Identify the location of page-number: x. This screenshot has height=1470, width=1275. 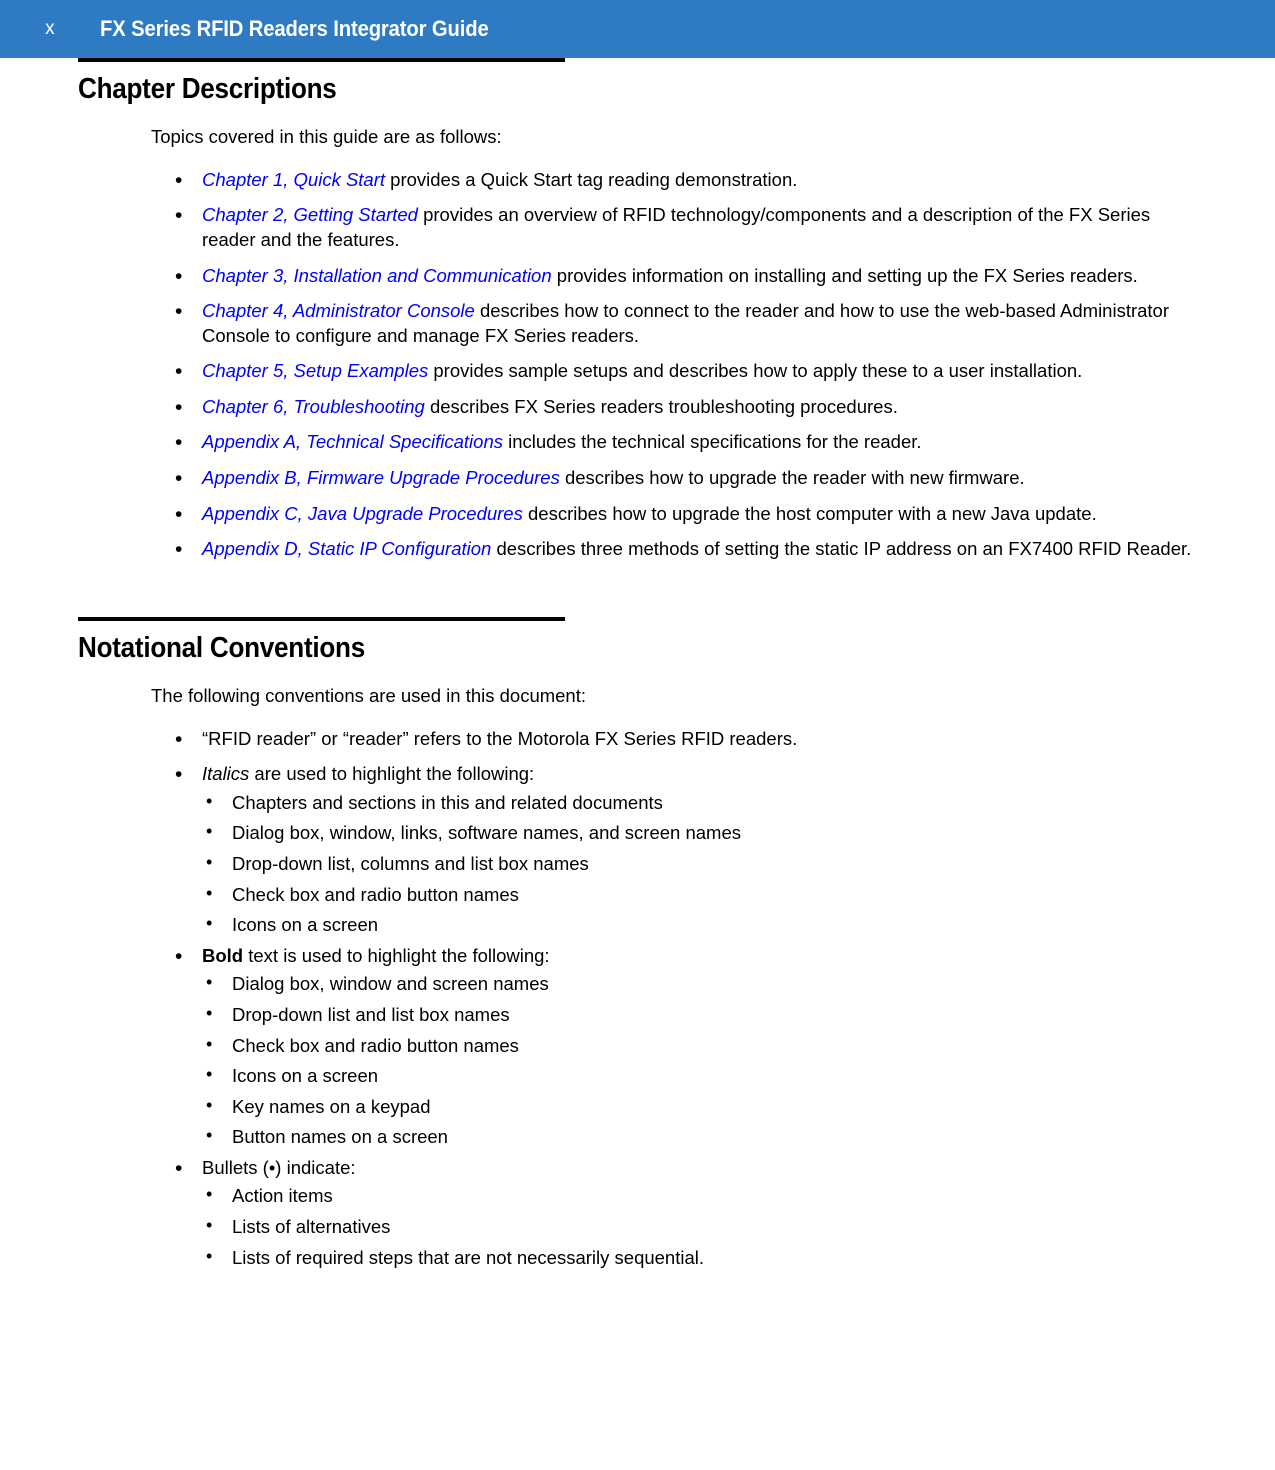
(50, 28).